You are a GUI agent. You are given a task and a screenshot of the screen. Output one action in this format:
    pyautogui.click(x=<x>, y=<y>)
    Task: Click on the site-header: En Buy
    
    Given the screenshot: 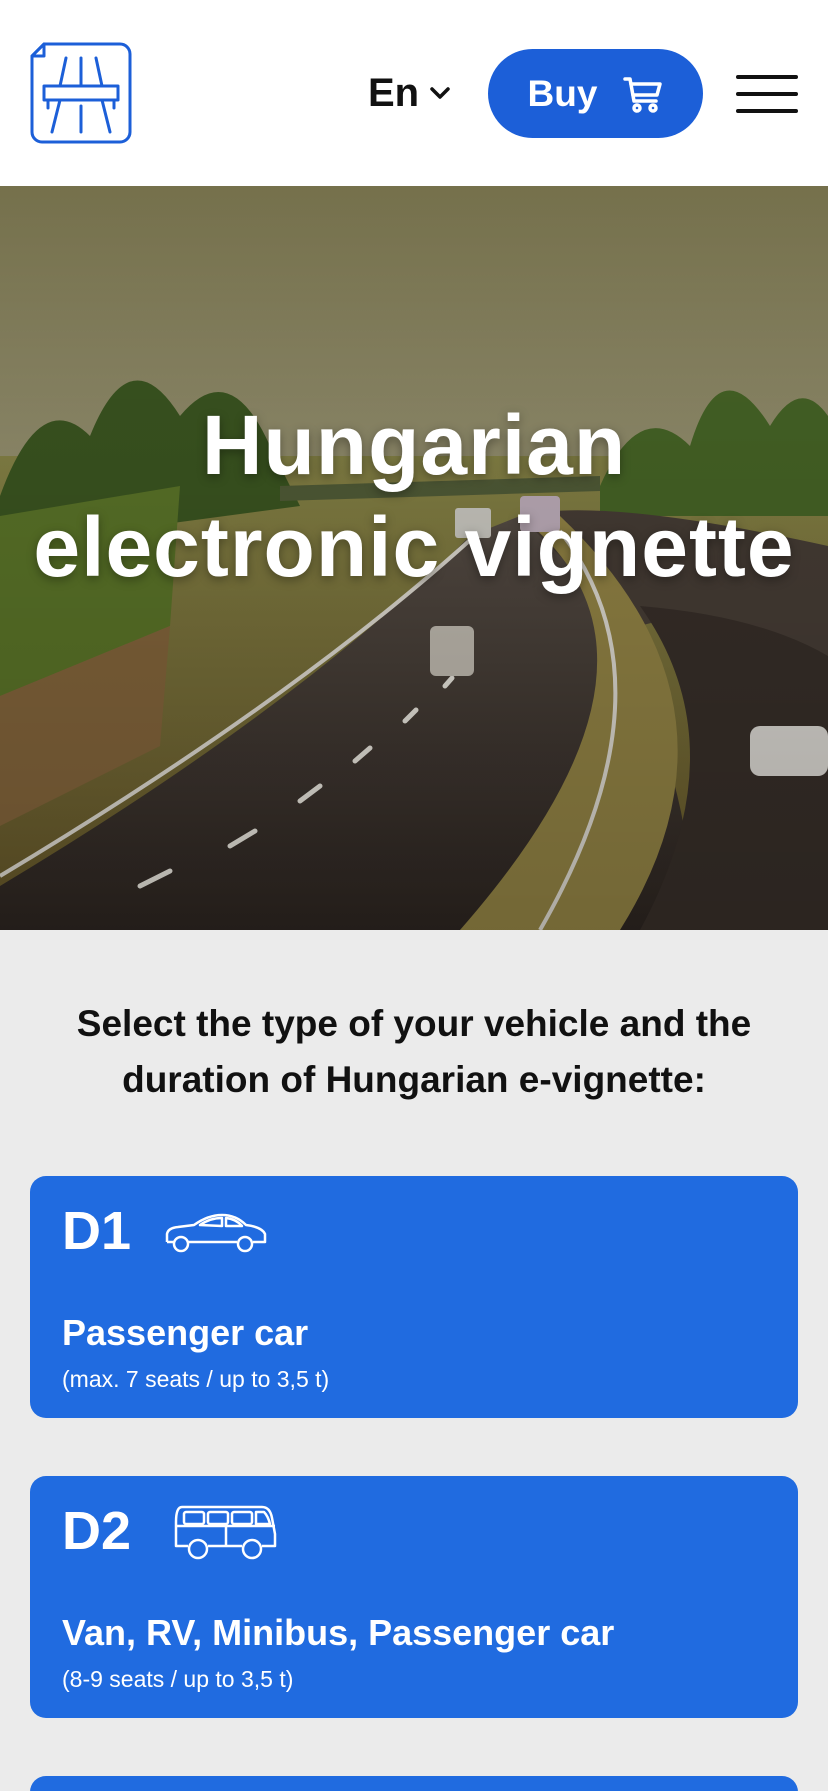 What is the action you would take?
    pyautogui.click(x=414, y=93)
    